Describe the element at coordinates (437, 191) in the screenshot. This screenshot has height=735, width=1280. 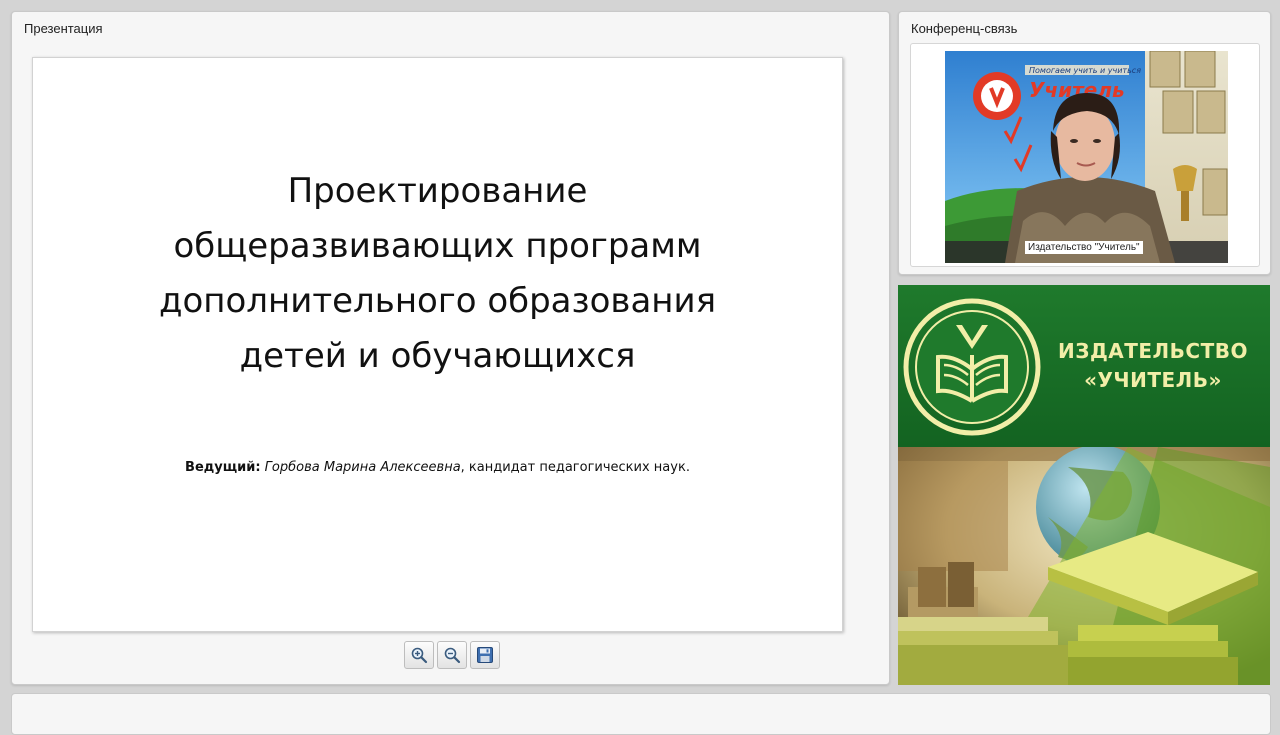
I see `slide-title-line: Проектирование` at that location.